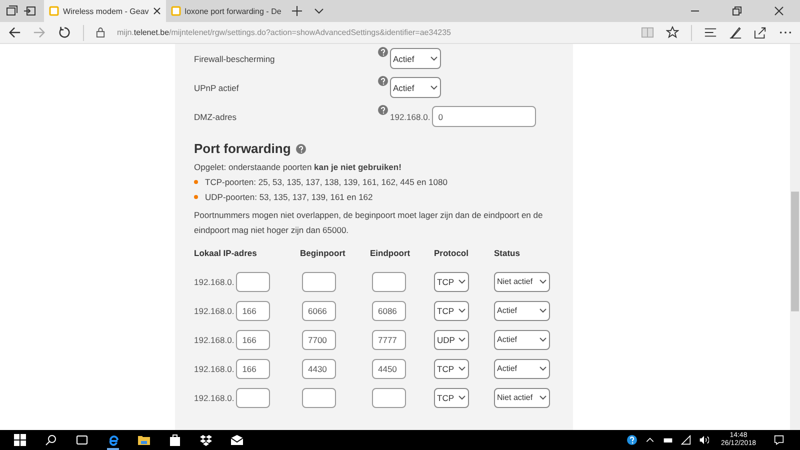 This screenshot has height=450, width=800. What do you see at coordinates (369, 223) in the screenshot?
I see `note-text: Poortnummers mogen niet overlappen, de beginpoort moet lager zijn dan de eindpoort en de eindpoort mag niet hoger zijn dan 65000.` at bounding box center [369, 223].